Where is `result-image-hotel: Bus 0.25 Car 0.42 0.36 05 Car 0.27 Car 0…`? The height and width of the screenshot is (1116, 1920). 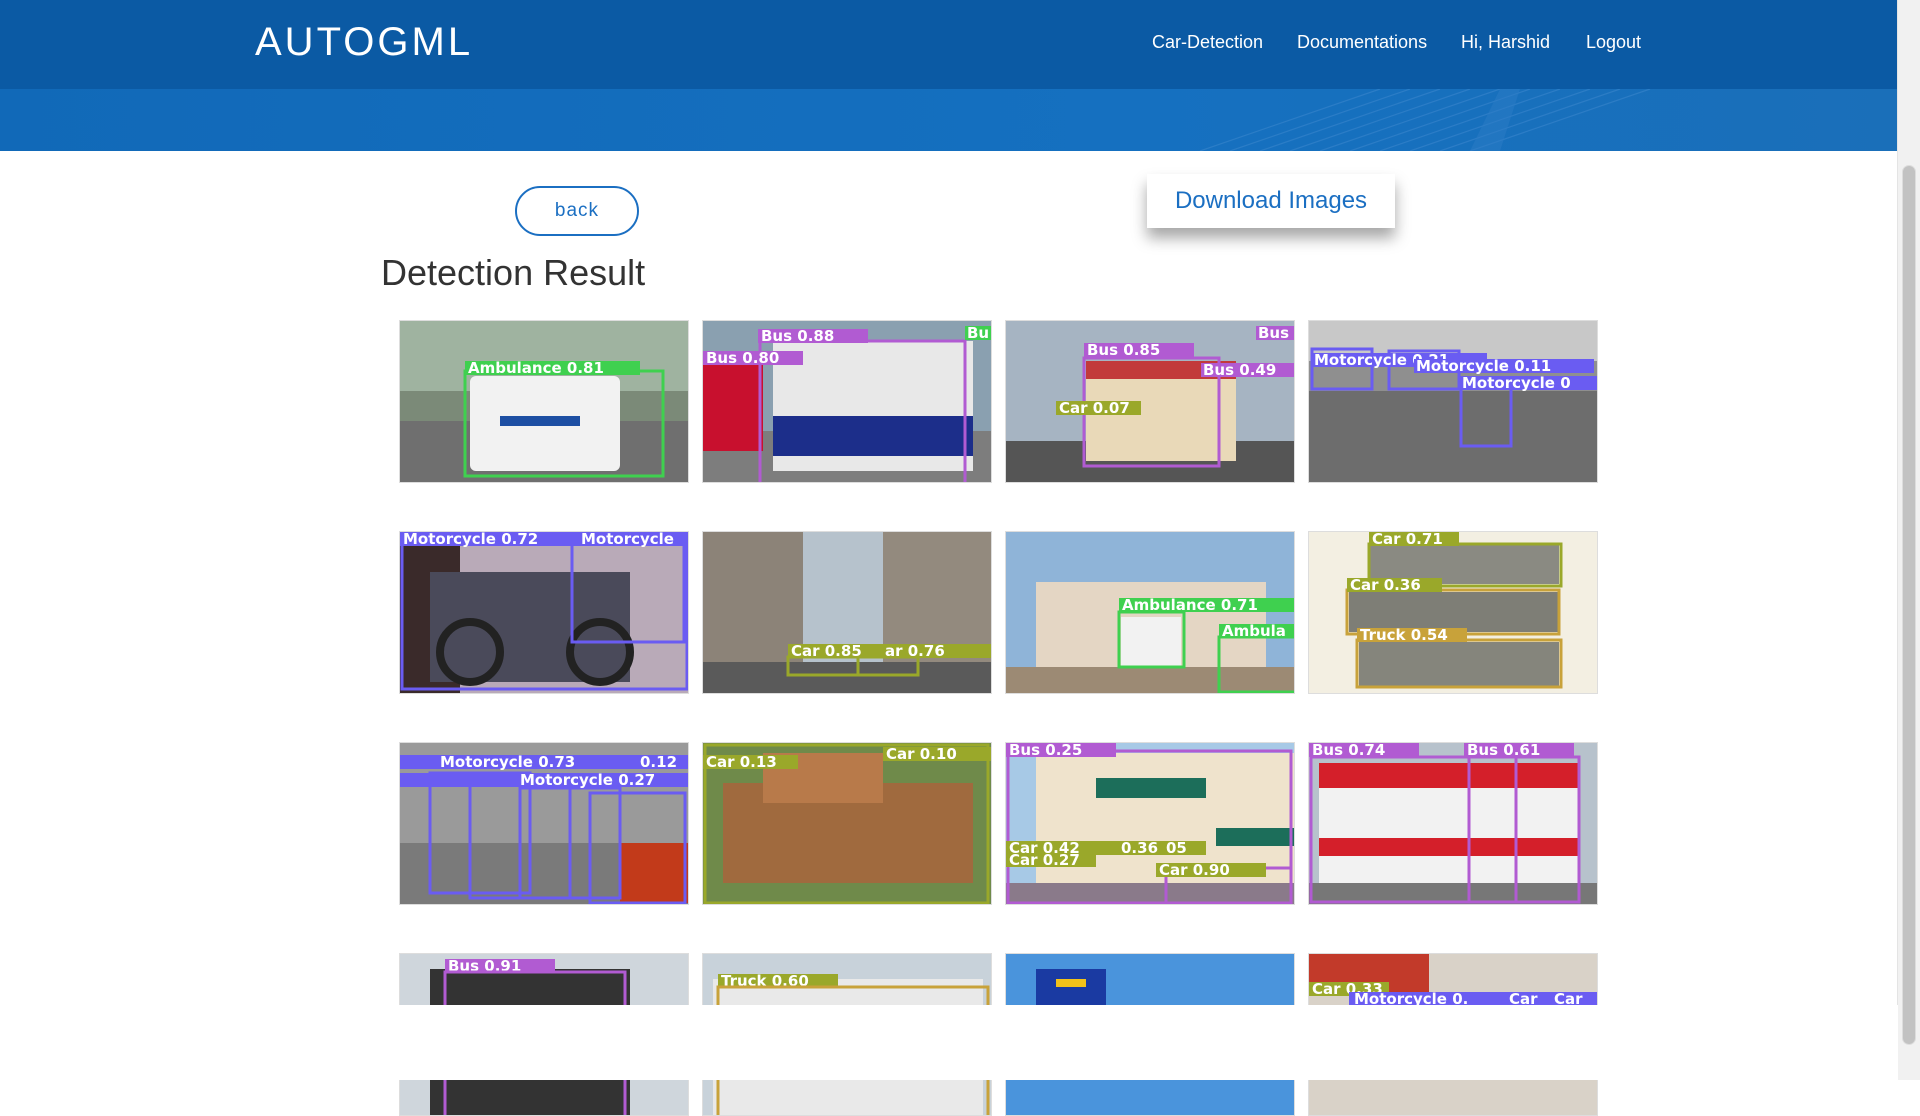
result-image-hotel: Bus 0.25 Car 0.42 0.36 05 Car 0.27 Car 0… is located at coordinates (1150, 823).